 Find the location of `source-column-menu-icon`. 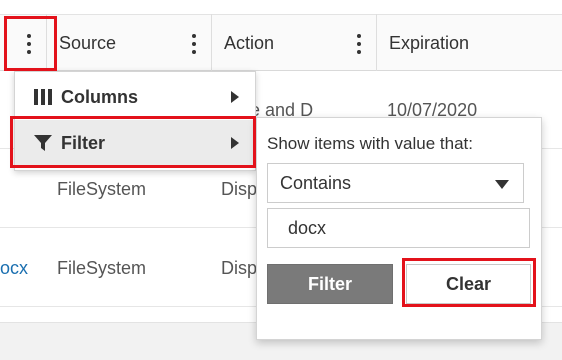

source-column-menu-icon is located at coordinates (194, 44).